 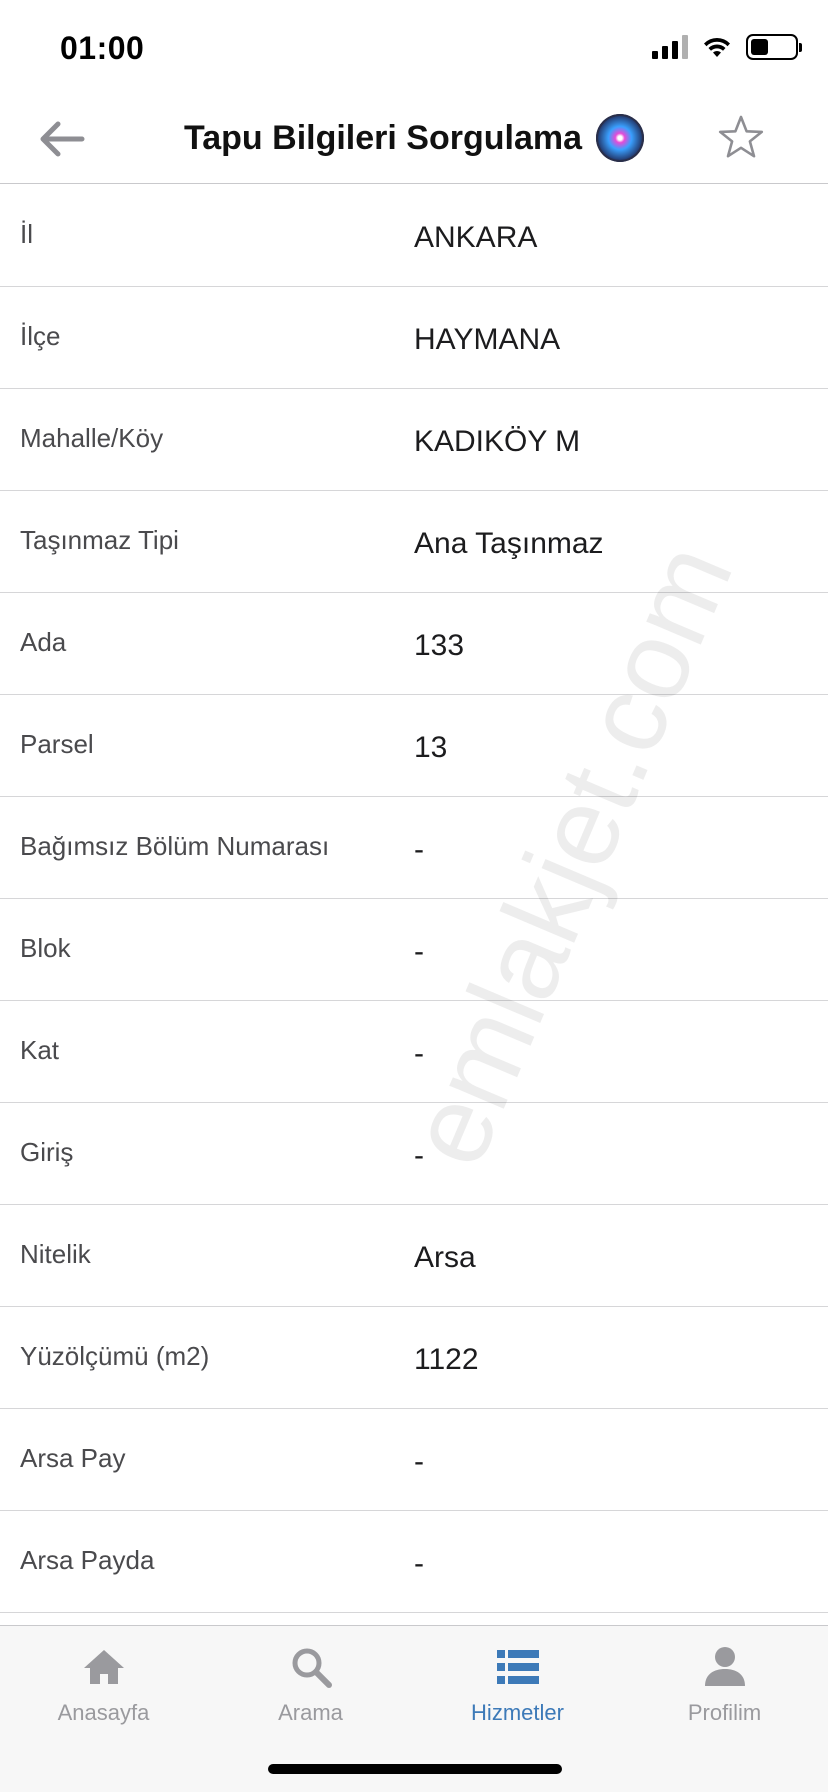 I want to click on tab-label: Arama, so click(x=310, y=1712).